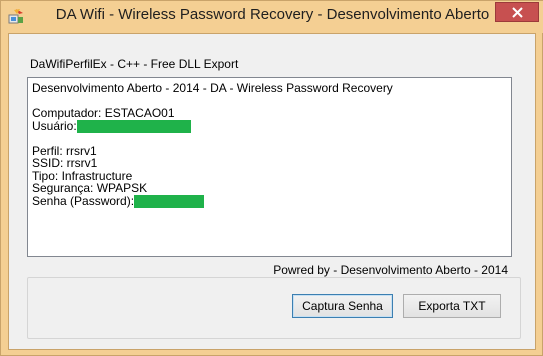  I want to click on close-button, so click(517, 12).